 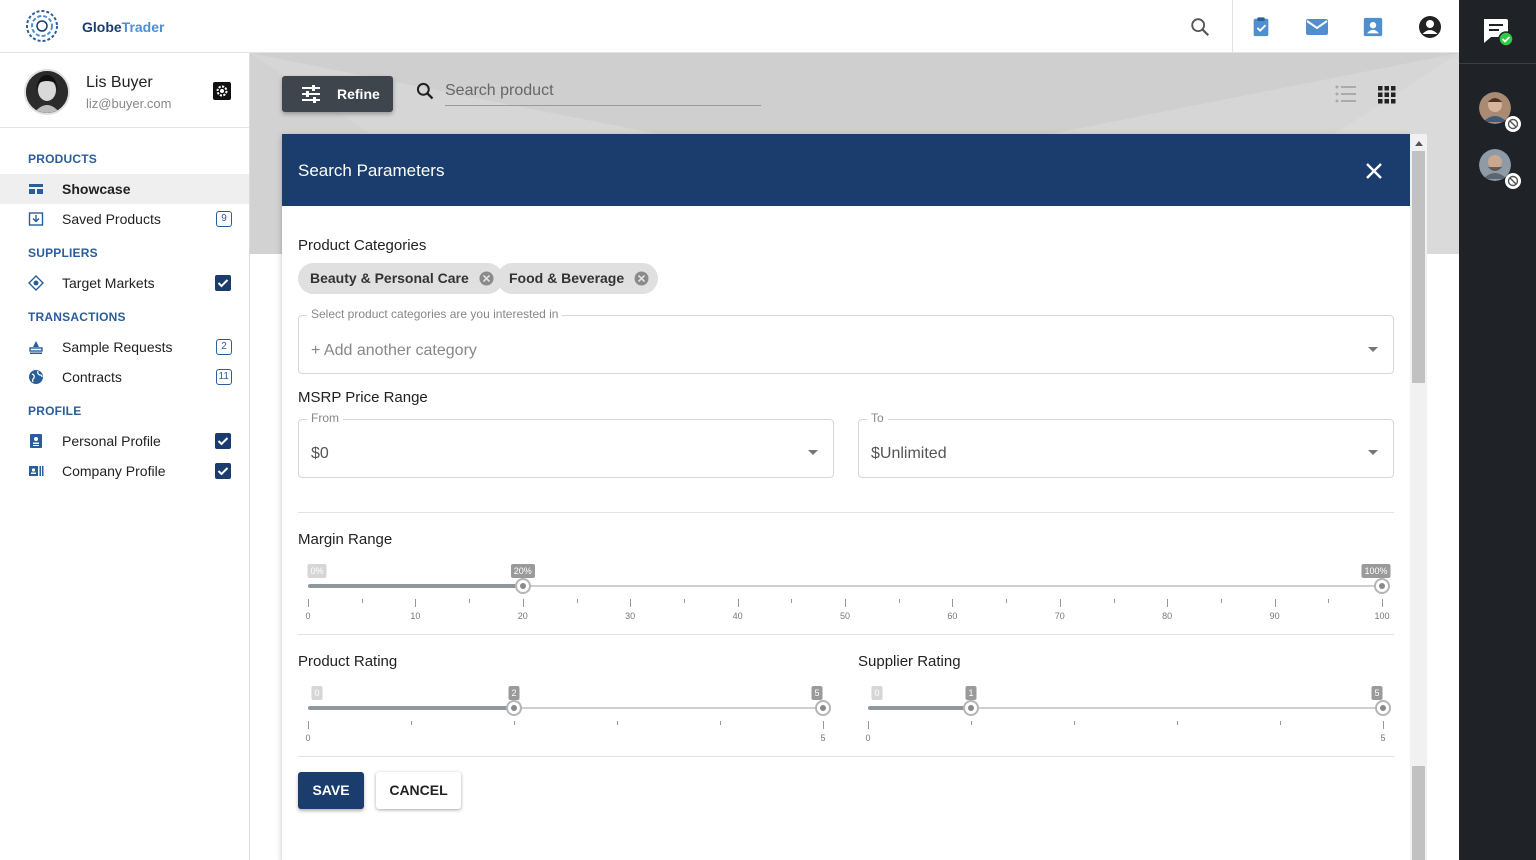 What do you see at coordinates (96, 189) in the screenshot?
I see `sidebar-item-label: Showcase` at bounding box center [96, 189].